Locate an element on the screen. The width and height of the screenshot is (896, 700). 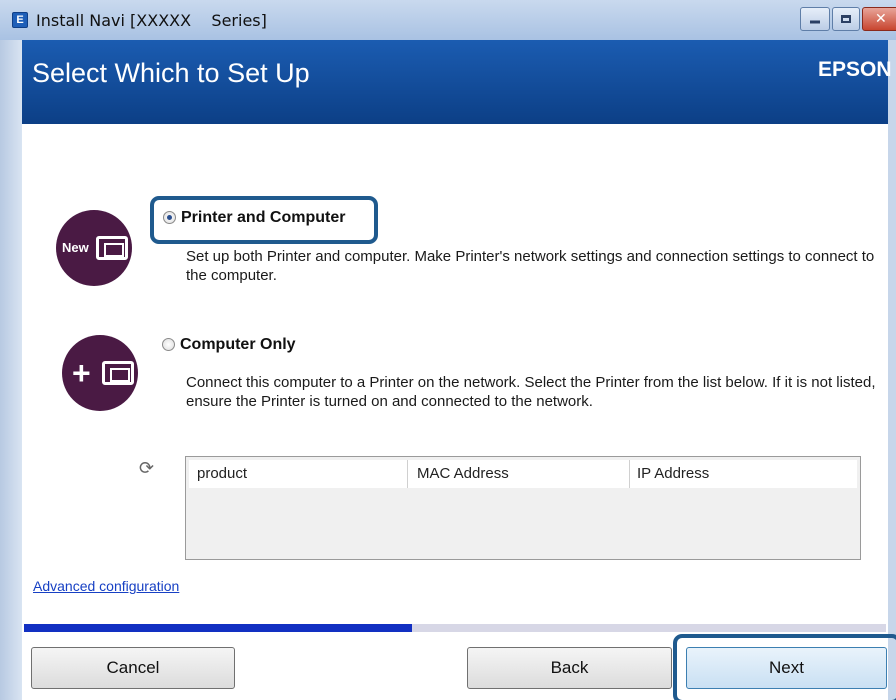
brand-logo: EPSON is located at coordinates (855, 69).